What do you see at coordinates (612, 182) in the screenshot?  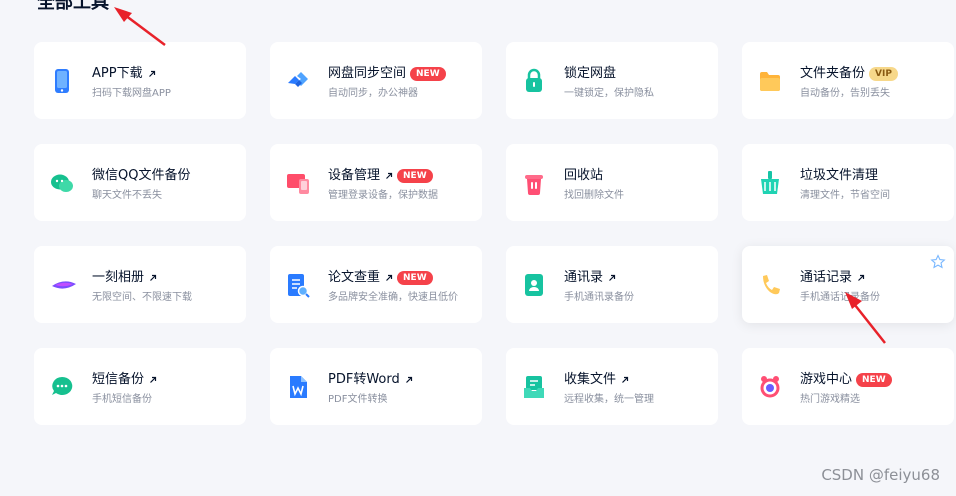 I see `tool-card-recycle-bin: 回收站 找回删除文件` at bounding box center [612, 182].